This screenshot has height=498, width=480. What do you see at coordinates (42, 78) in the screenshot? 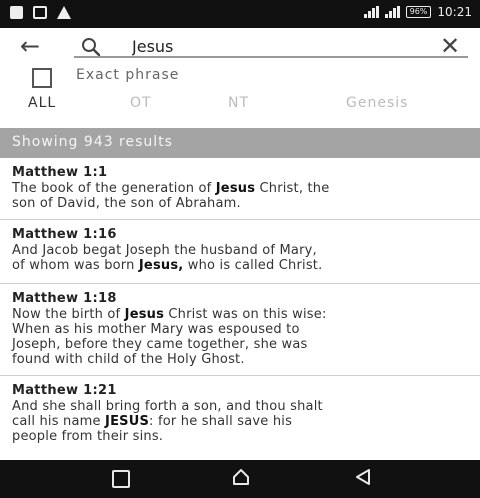
I see `exact-phrase-checkbox` at bounding box center [42, 78].